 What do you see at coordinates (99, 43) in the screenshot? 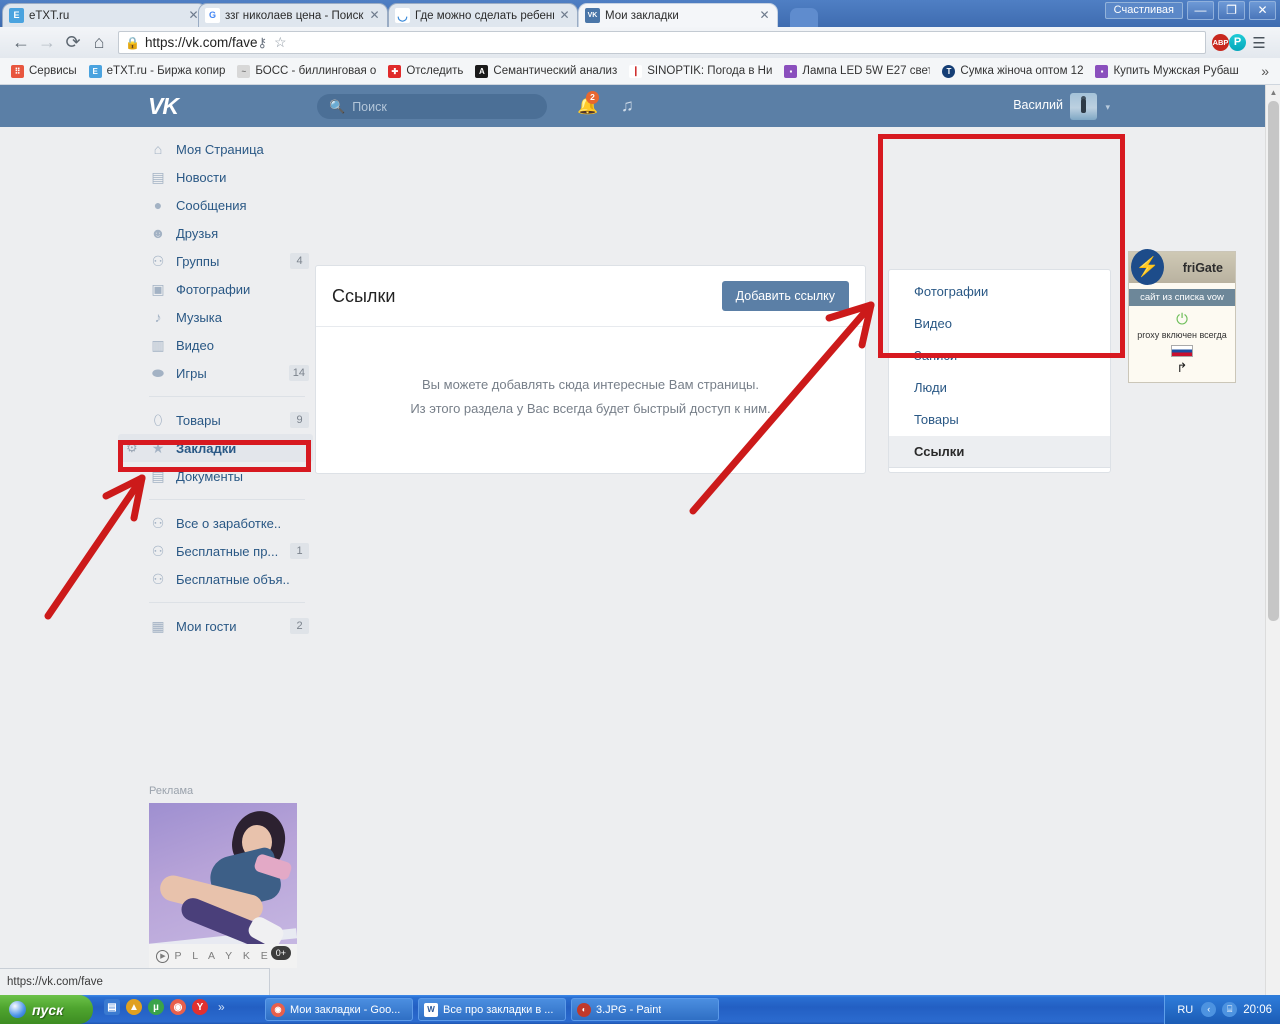
I see `home-icon: ⌂` at bounding box center [99, 43].